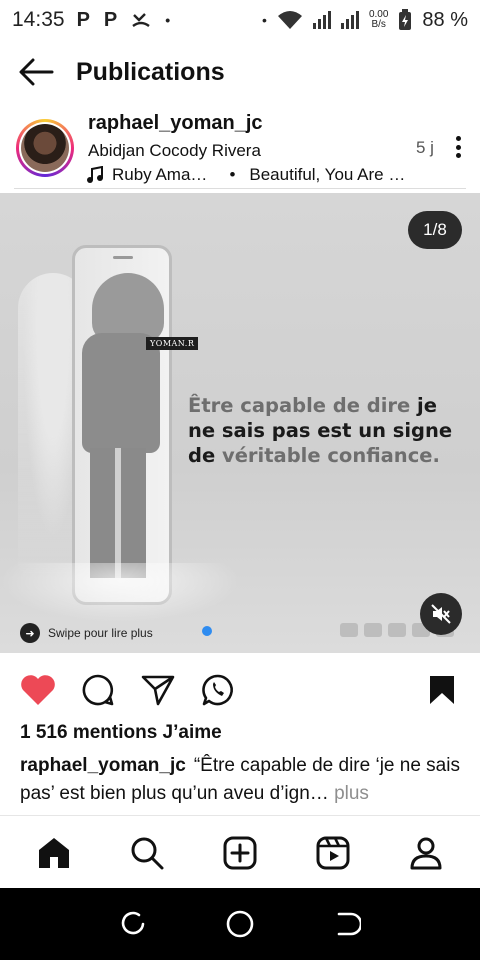  Describe the element at coordinates (299, 405) in the screenshot. I see `quote-line1-gray: Être capable de dire` at that location.